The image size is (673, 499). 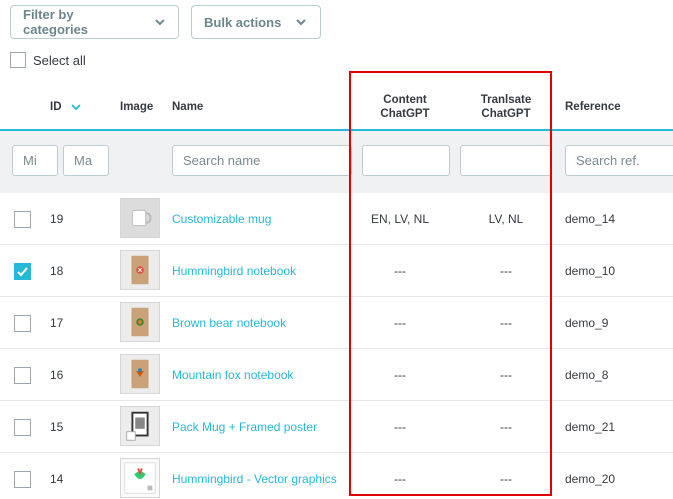 I want to click on filter-by-categories-label: Filter by categories, so click(x=56, y=22).